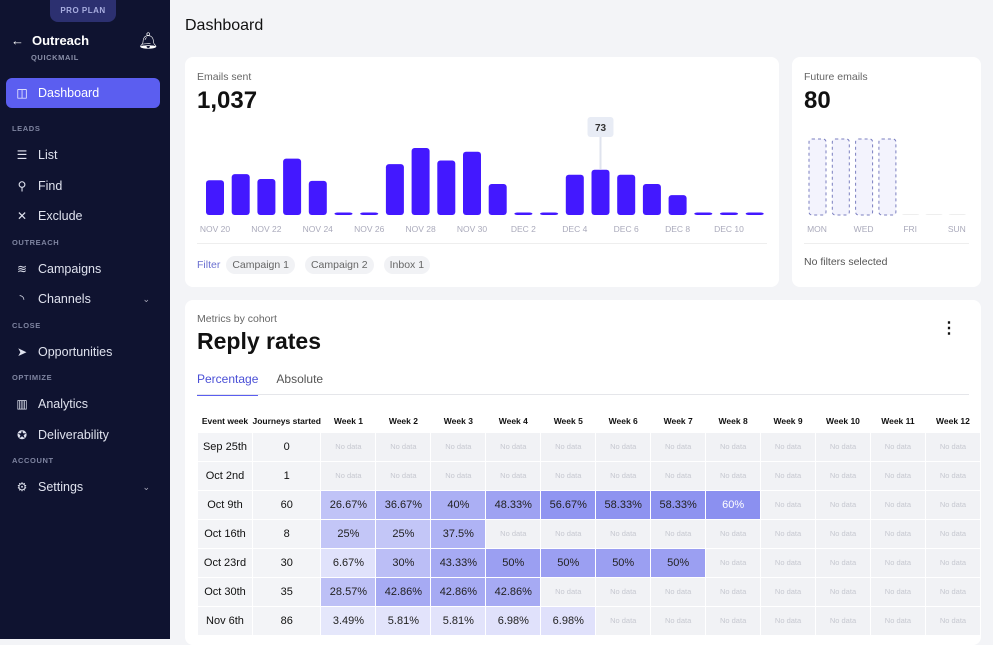  What do you see at coordinates (83, 404) in the screenshot?
I see `sidebar-item-analytics: ▥ Analytics` at bounding box center [83, 404].